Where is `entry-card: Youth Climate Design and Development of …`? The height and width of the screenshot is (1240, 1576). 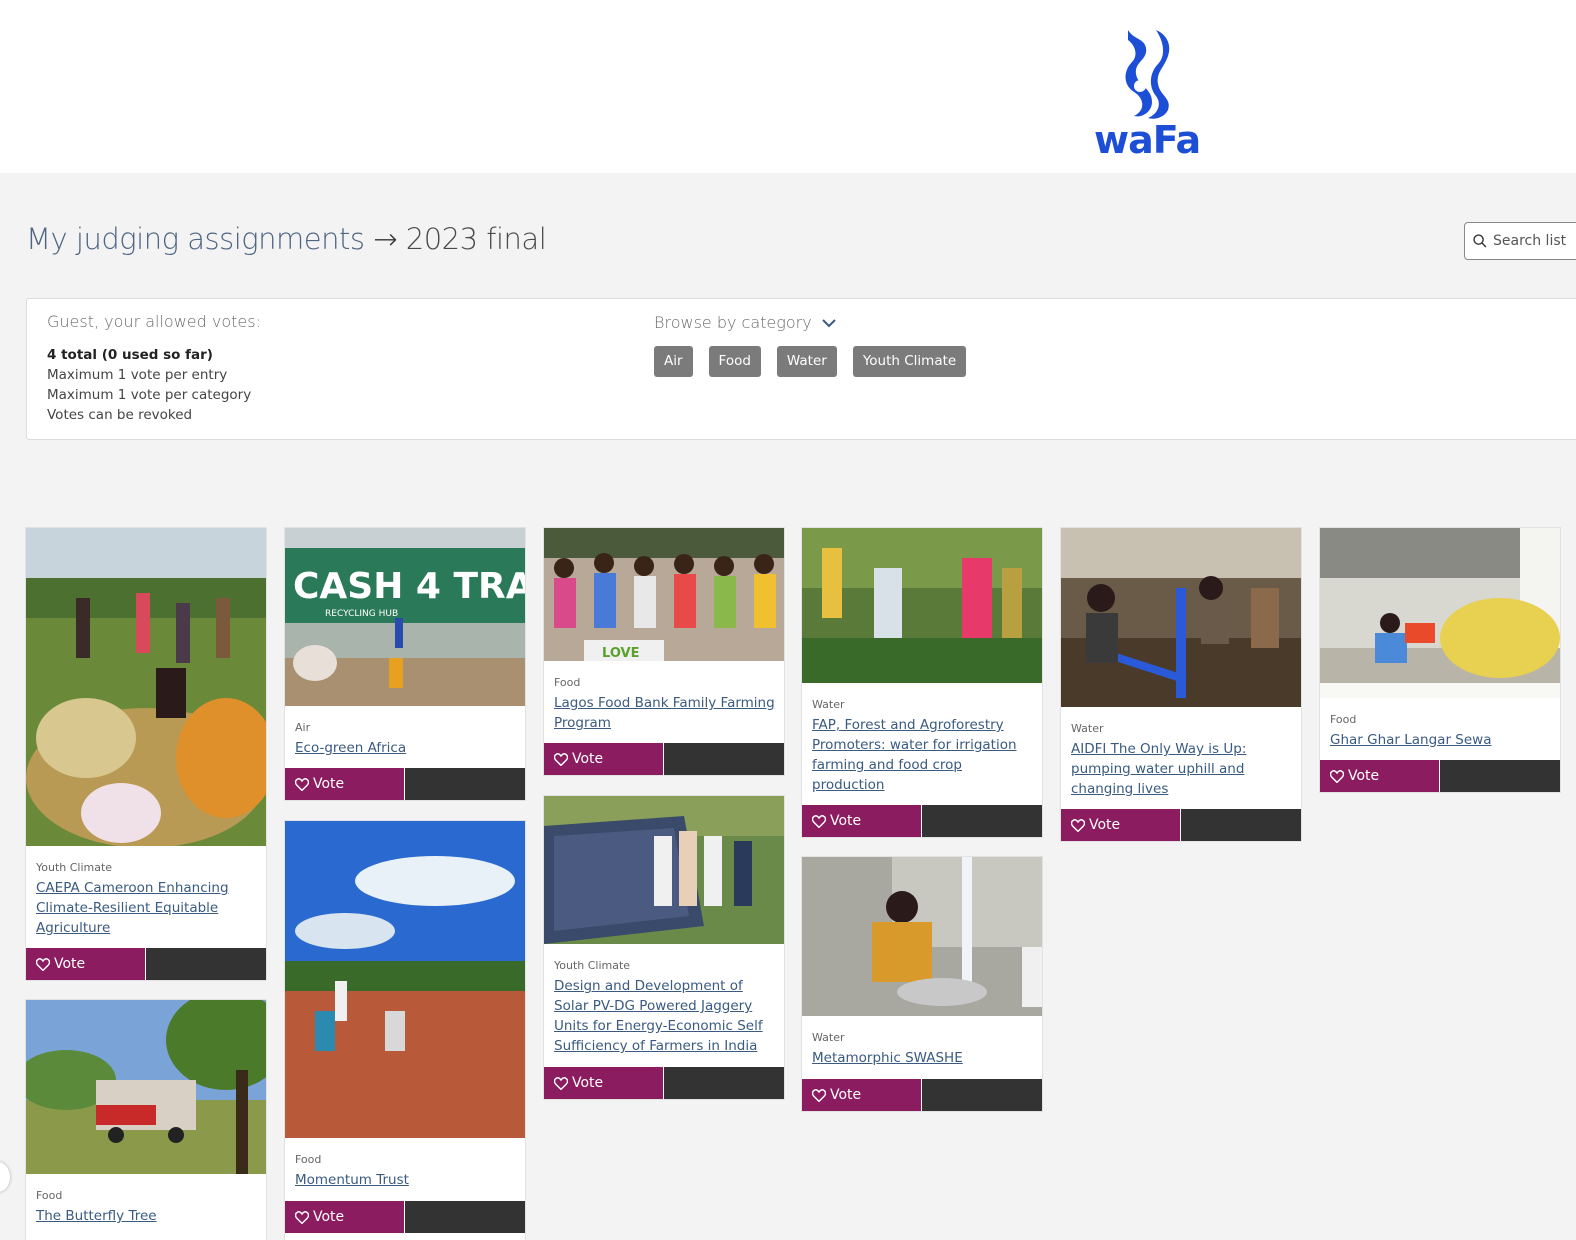
entry-card: Youth Climate Design and Development of … is located at coordinates (664, 947).